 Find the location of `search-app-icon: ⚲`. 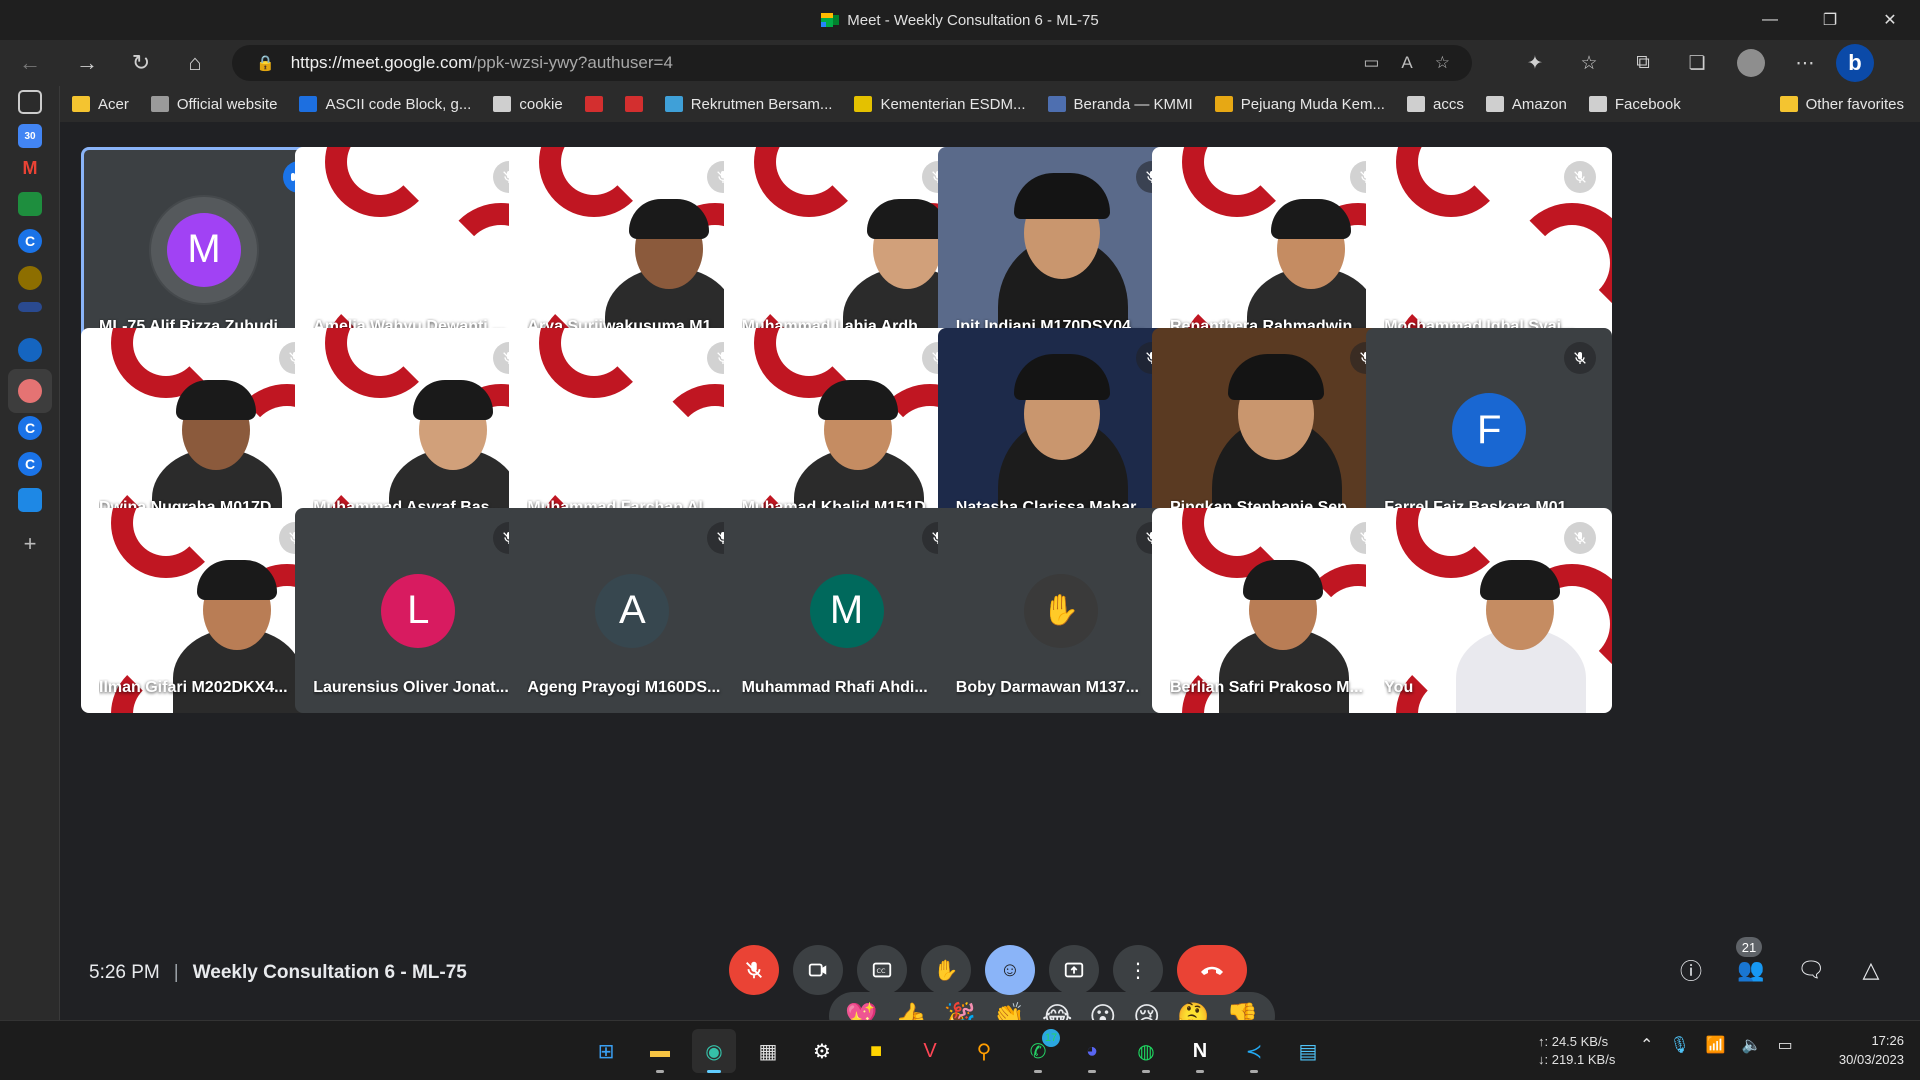

search-app-icon: ⚲ is located at coordinates (984, 1051).